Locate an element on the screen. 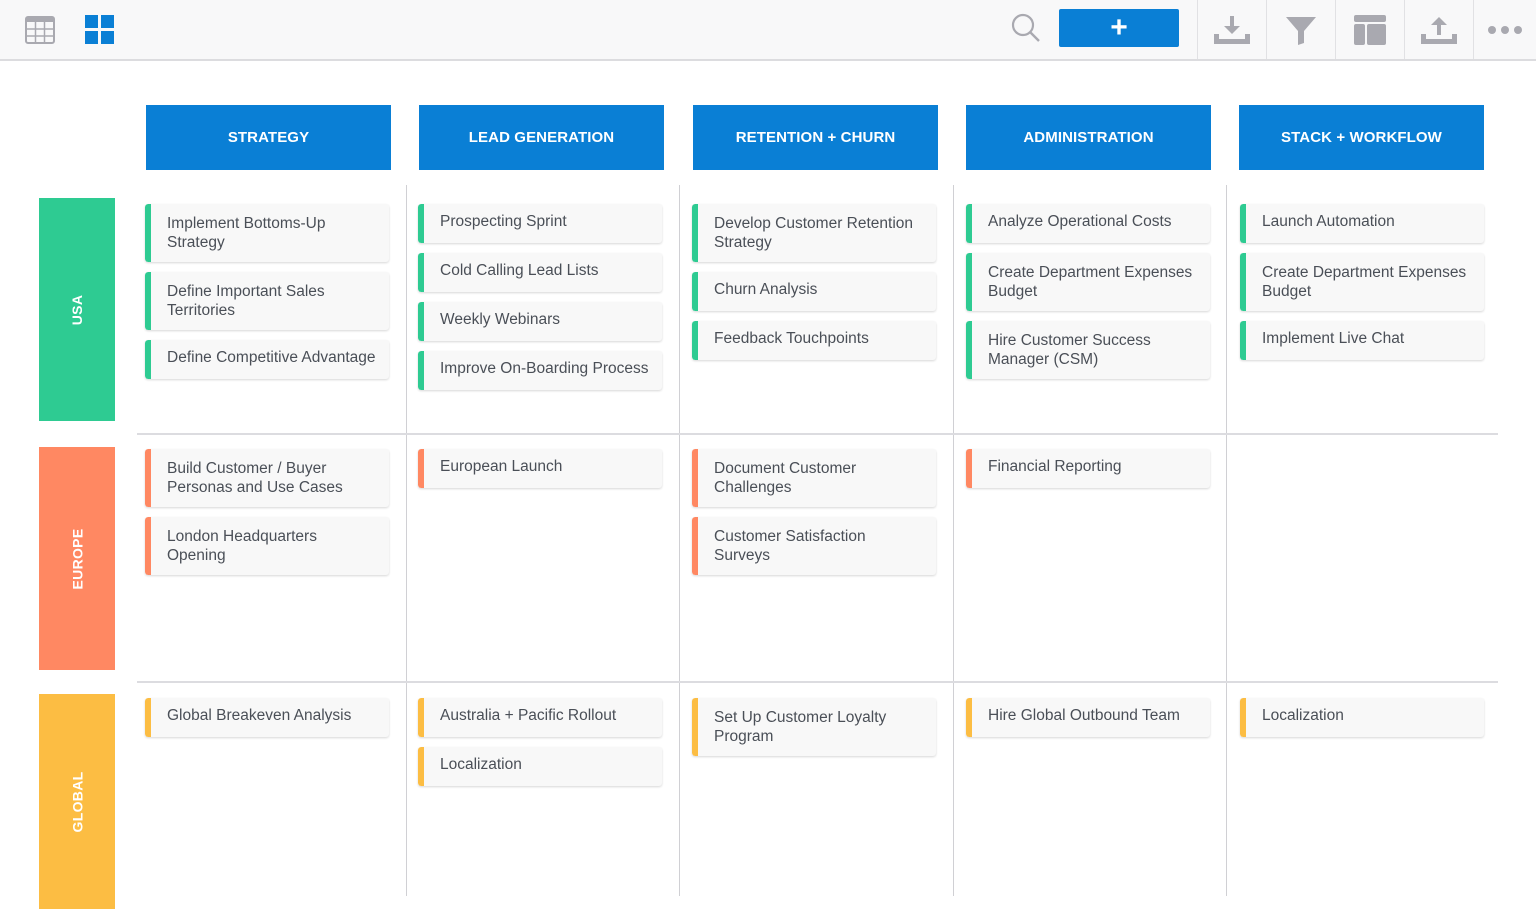 The height and width of the screenshot is (919, 1536). row-divider is located at coordinates (817, 434).